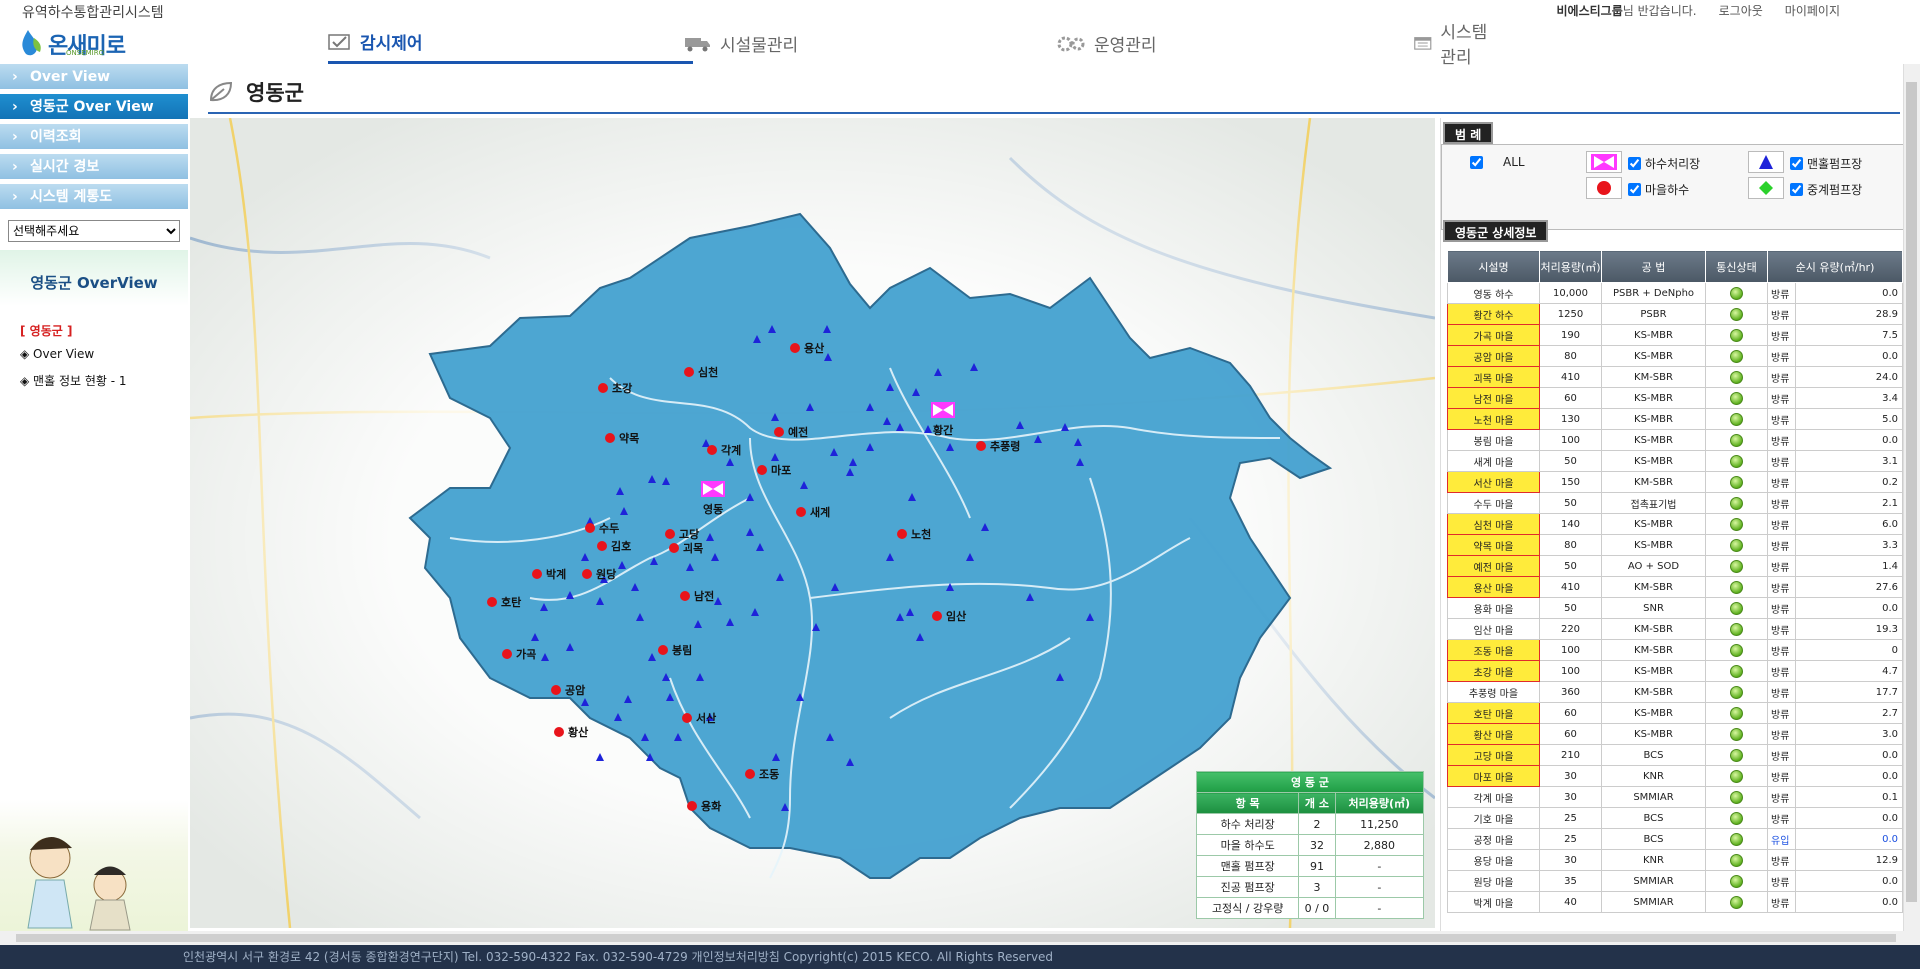 This screenshot has width=1920, height=969. What do you see at coordinates (1675, 734) in the screenshot?
I see `table-row: 황산 마을 60 KS-MBR 방류 3.0` at bounding box center [1675, 734].